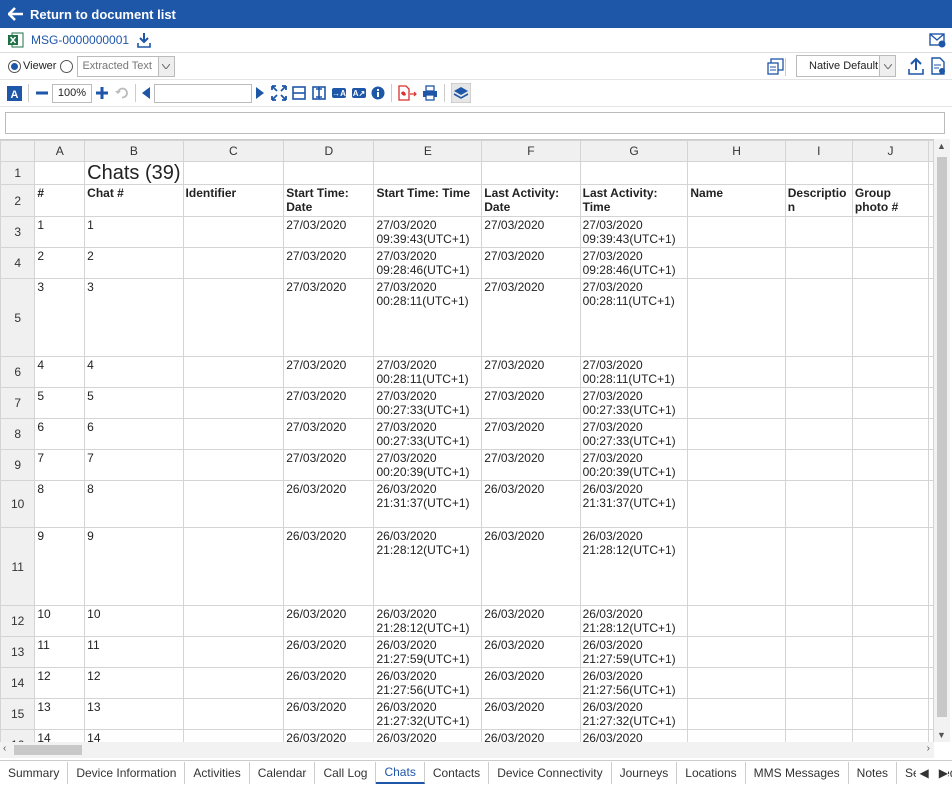 This screenshot has height=785, width=952. What do you see at coordinates (233, 200) in the screenshot?
I see `column-title-cell: Identifier` at bounding box center [233, 200].